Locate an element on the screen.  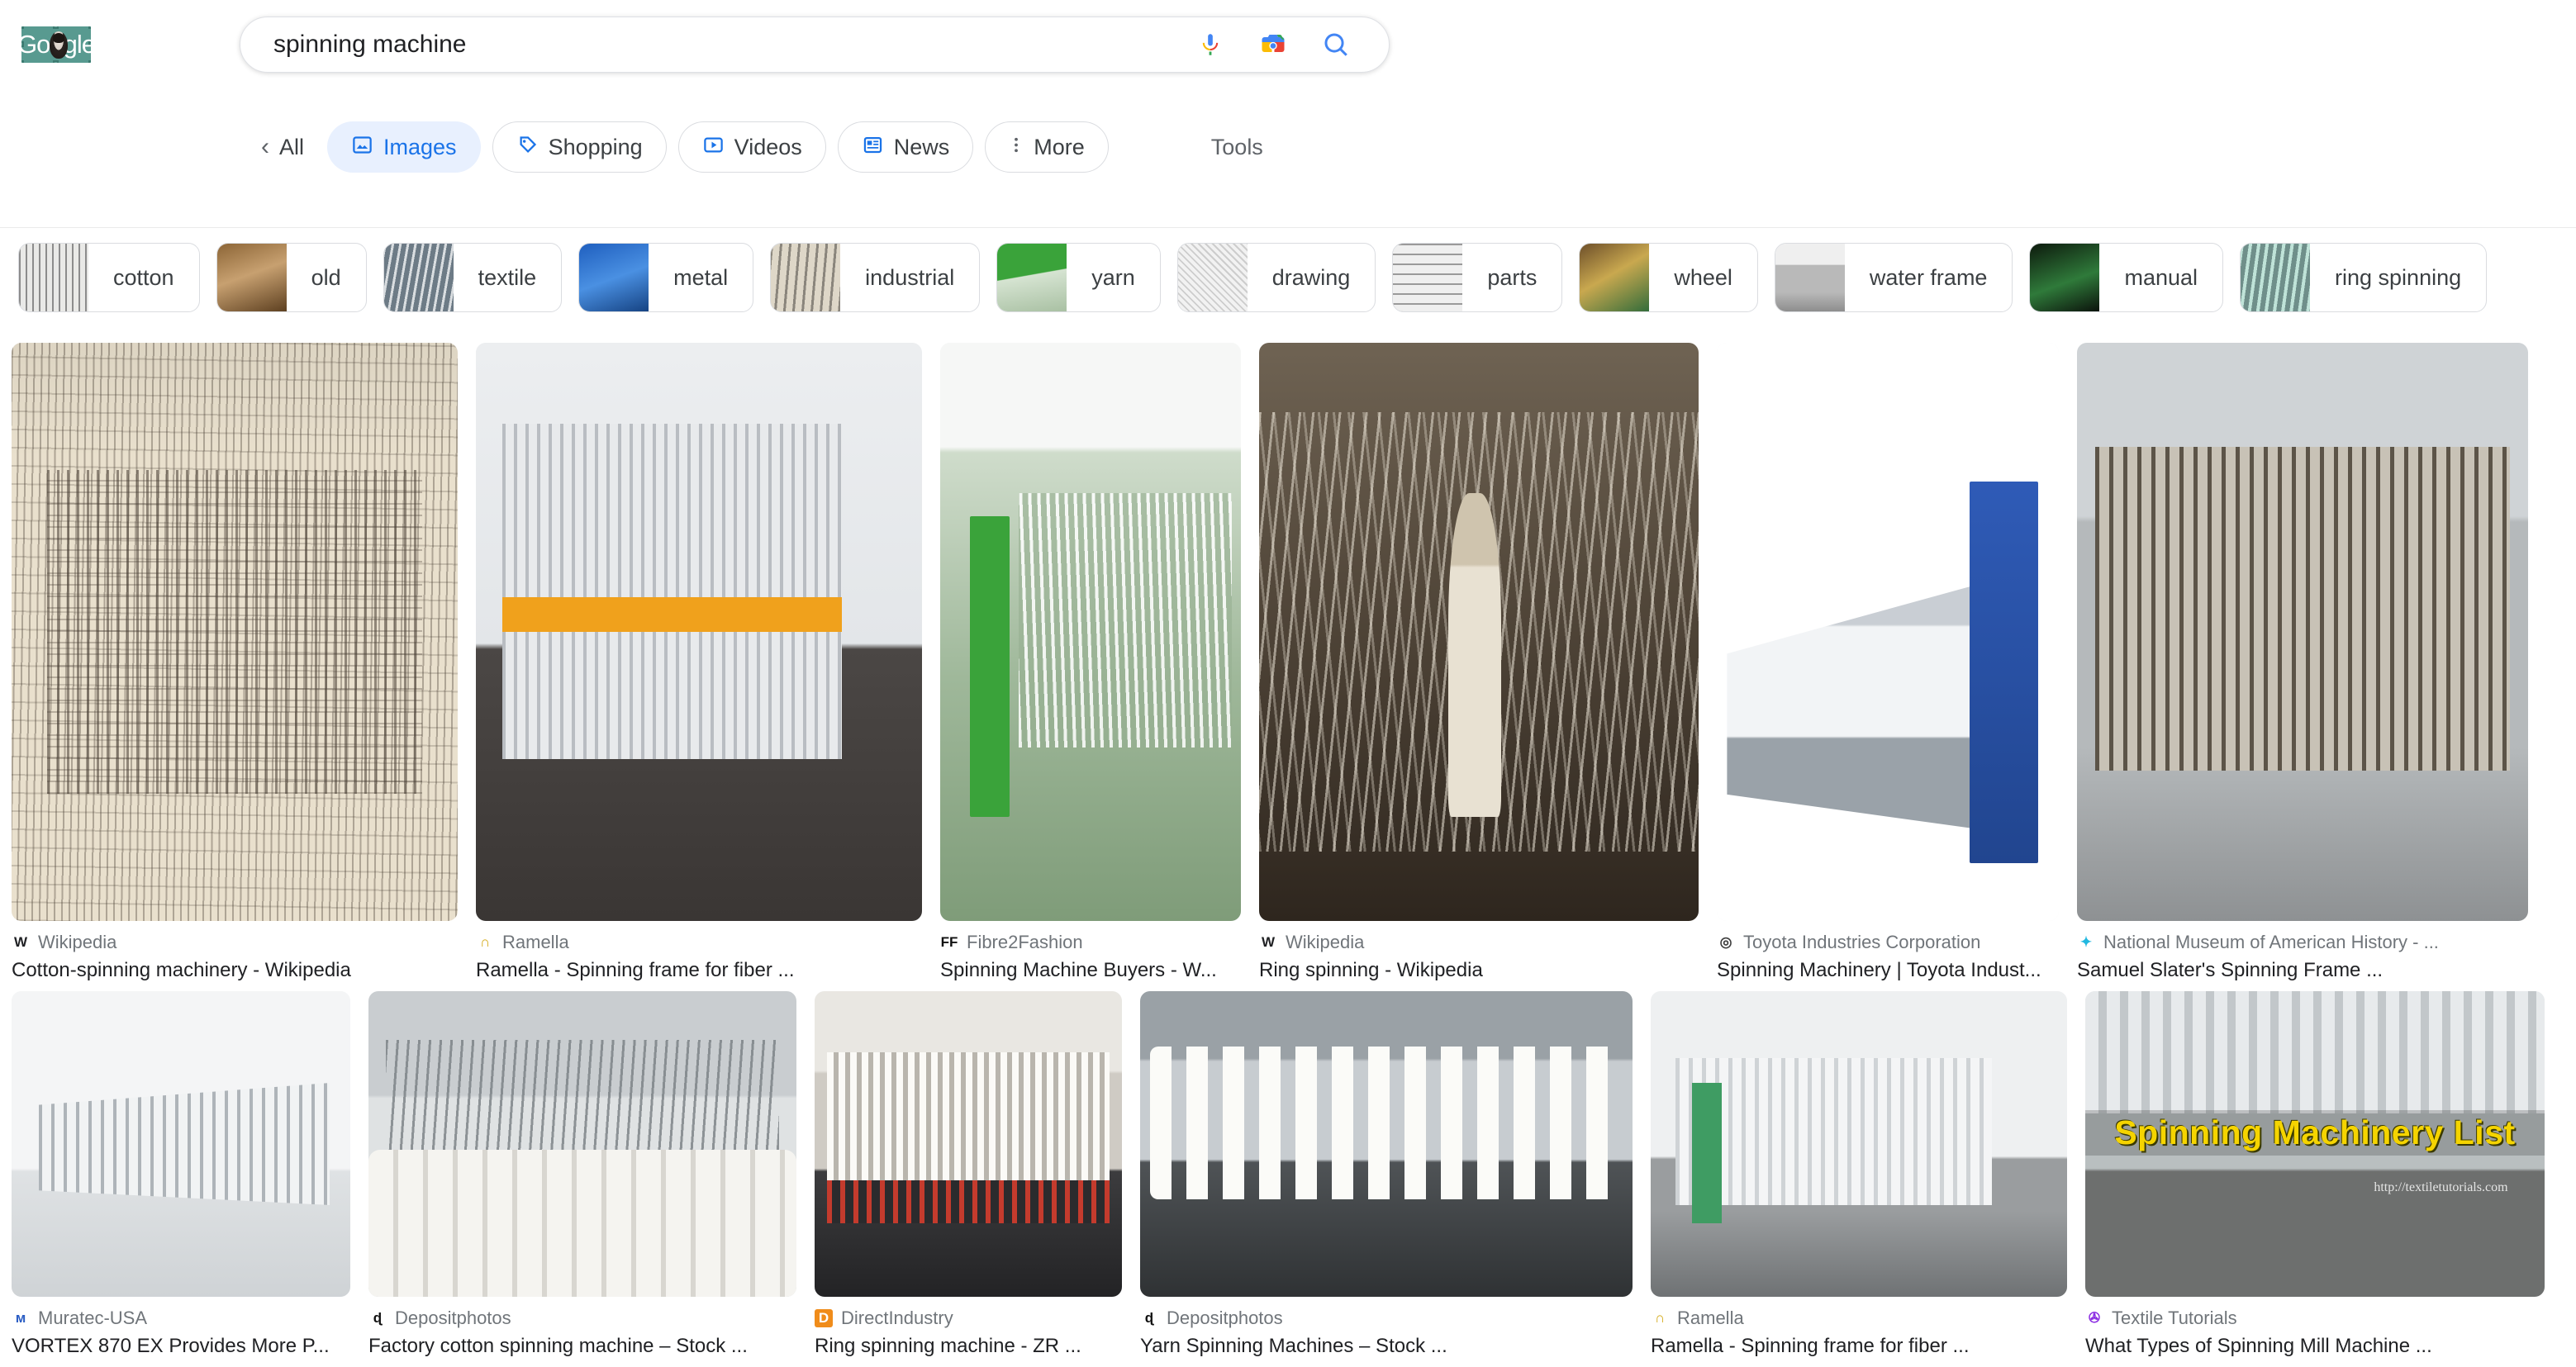
google-doodle-logo: Google is located at coordinates (56, 44).